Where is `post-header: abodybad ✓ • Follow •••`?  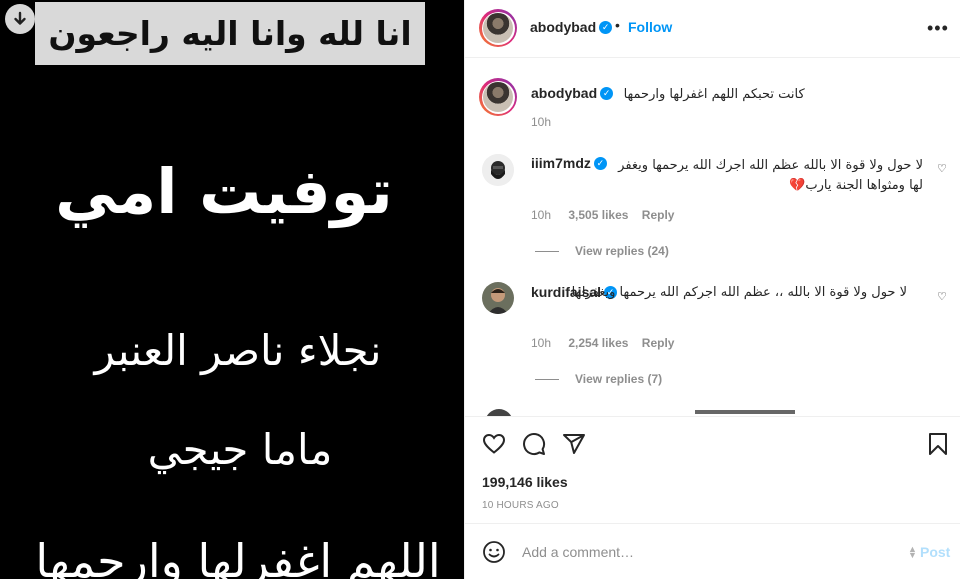 post-header: abodybad ✓ • Follow ••• is located at coordinates (712, 29).